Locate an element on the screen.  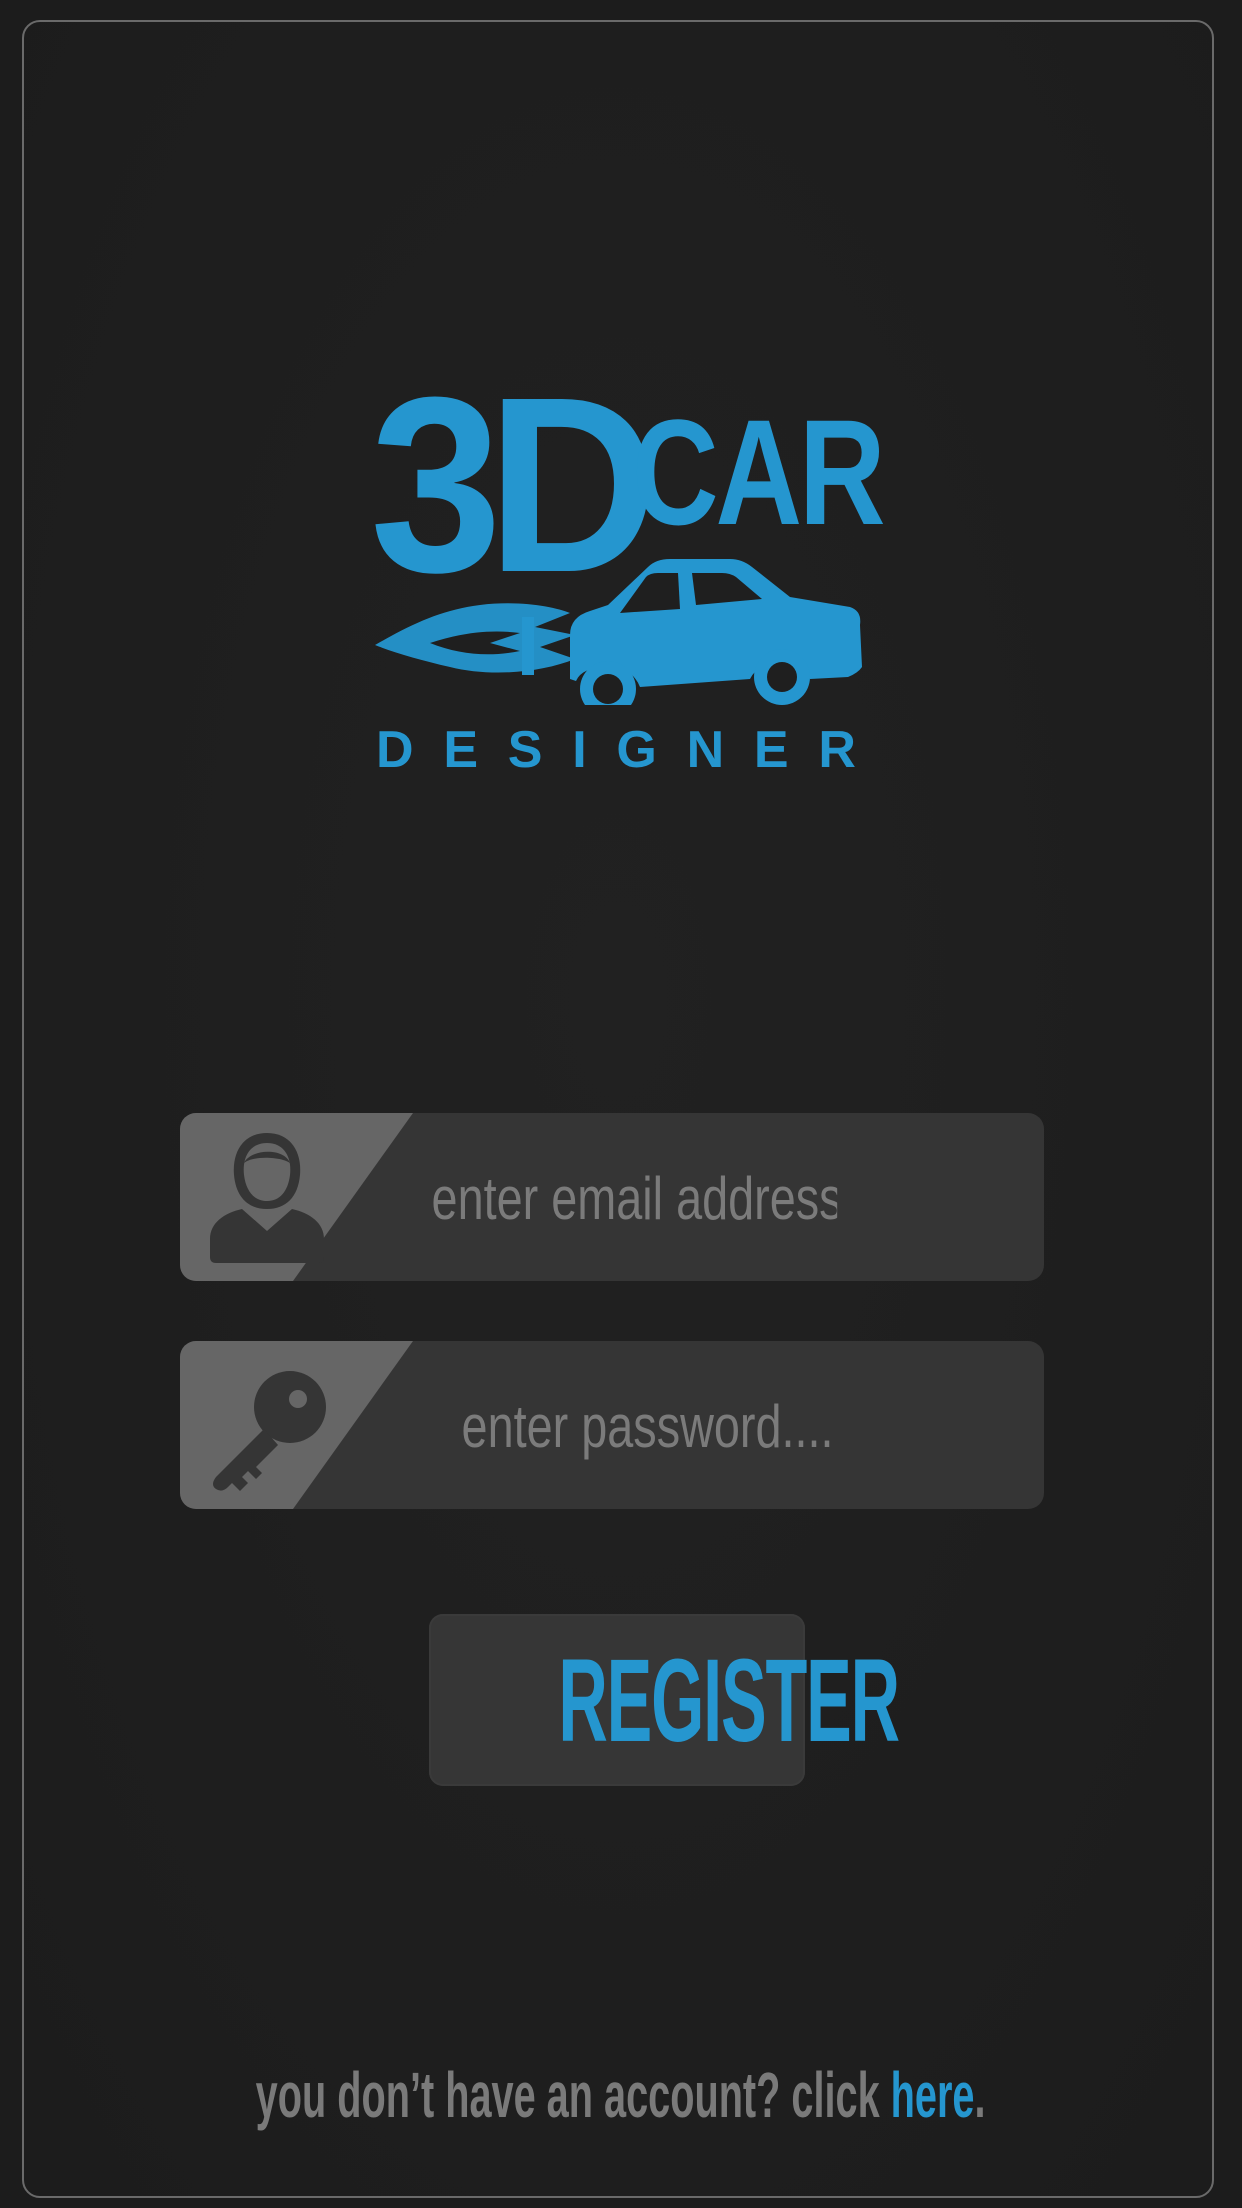
password-input is located at coordinates (664, 1425).